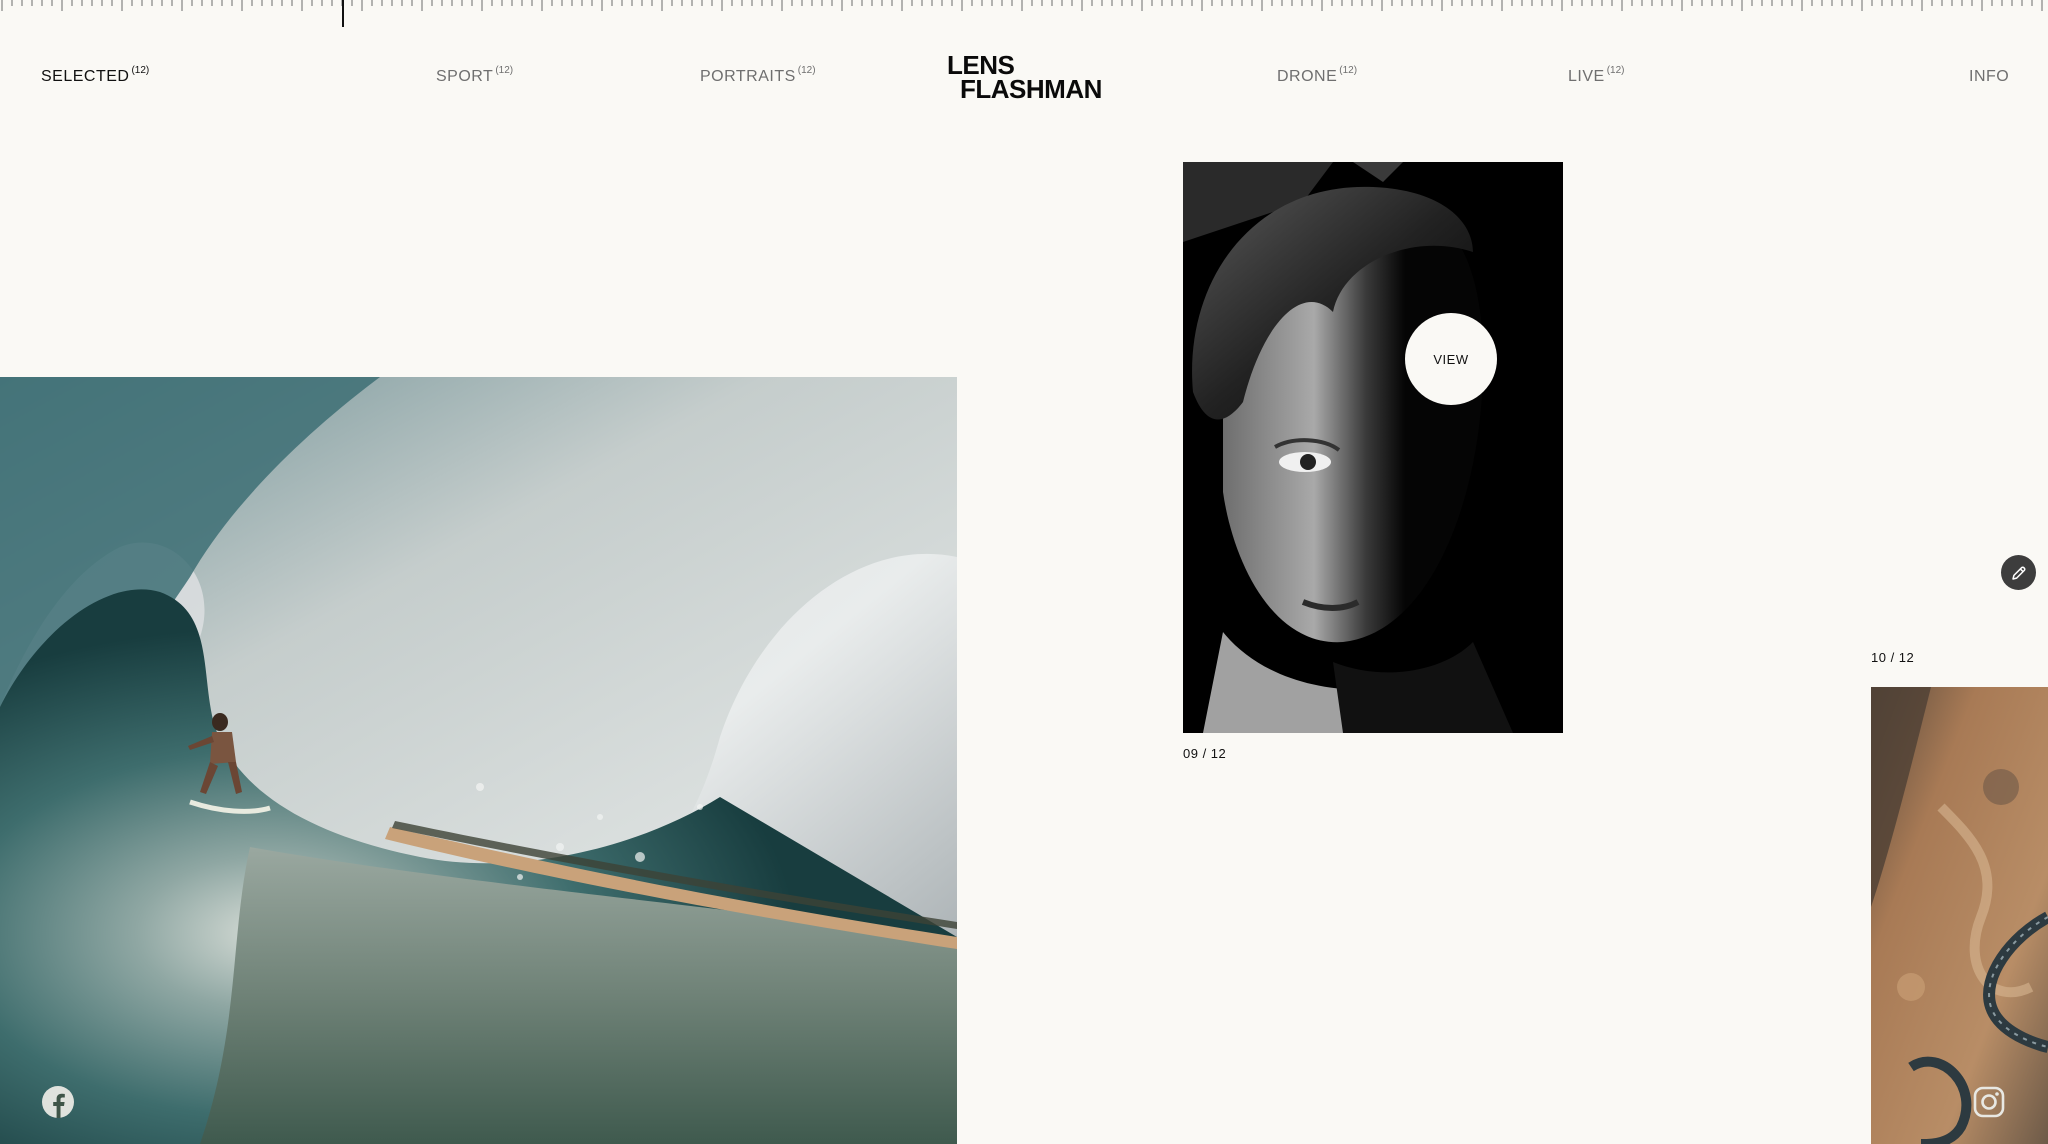 Image resolution: width=2048 pixels, height=1144 pixels. I want to click on nav-info: INFO, so click(1989, 77).